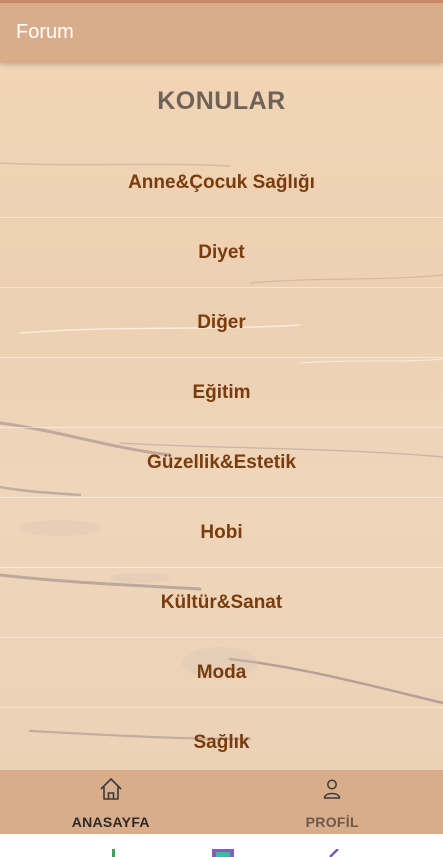  What do you see at coordinates (221, 183) in the screenshot?
I see `topic-item: Anne&Çocuk Sağlığı` at bounding box center [221, 183].